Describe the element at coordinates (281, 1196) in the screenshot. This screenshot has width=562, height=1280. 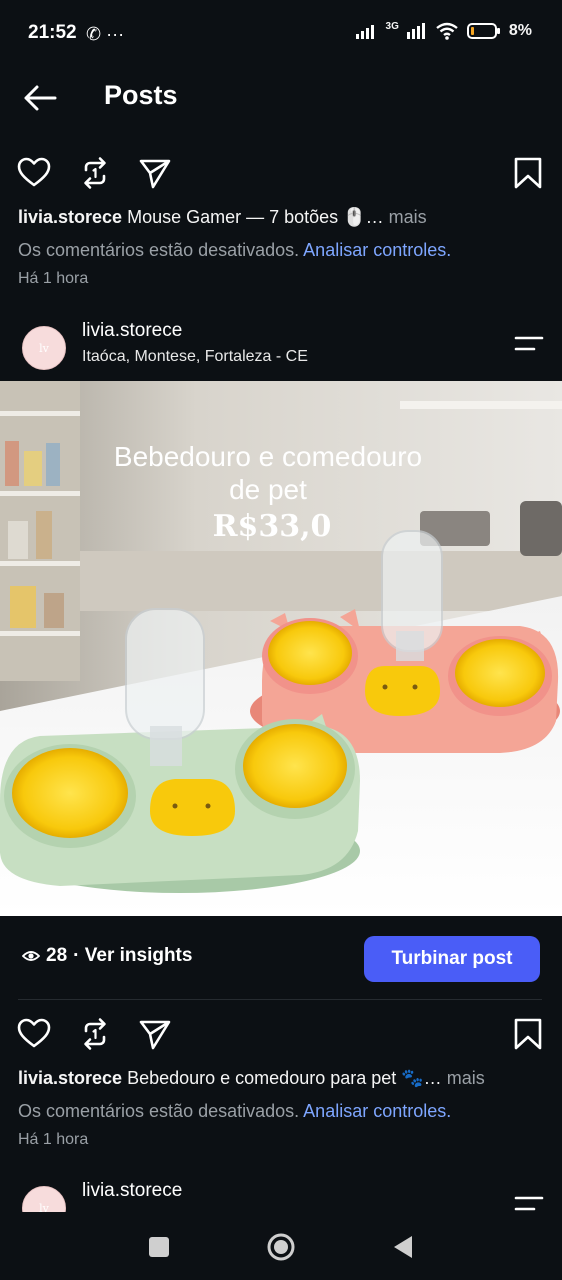
I see `post3-header: lv livia.storece` at that location.